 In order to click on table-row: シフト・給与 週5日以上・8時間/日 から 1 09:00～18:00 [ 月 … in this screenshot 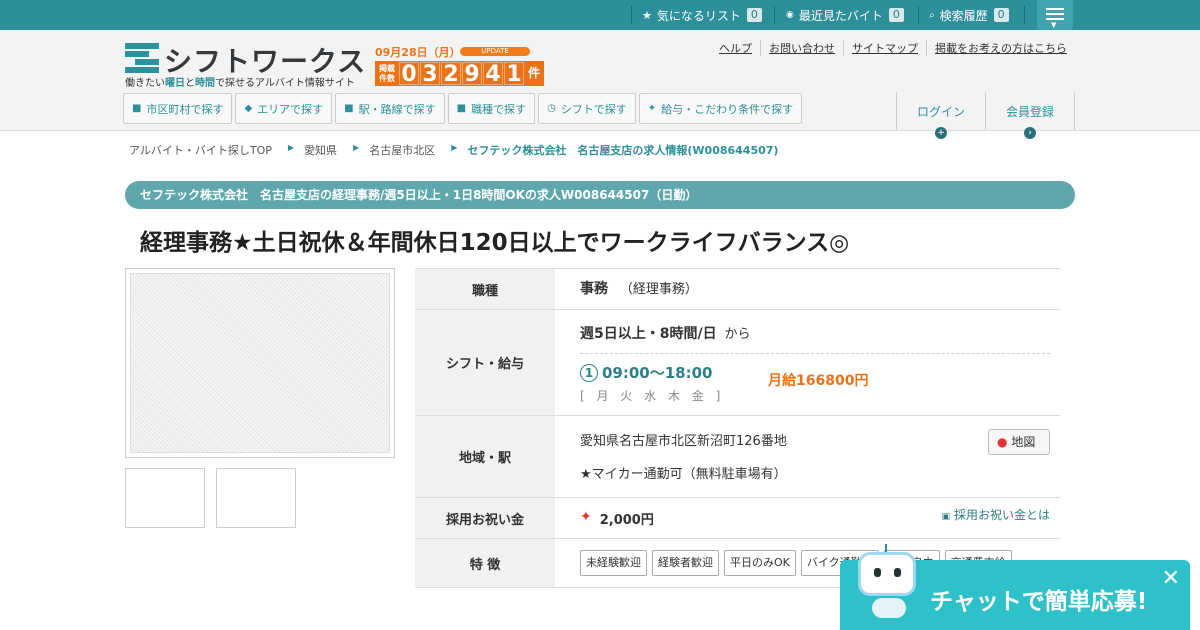, I will do `click(737, 363)`.